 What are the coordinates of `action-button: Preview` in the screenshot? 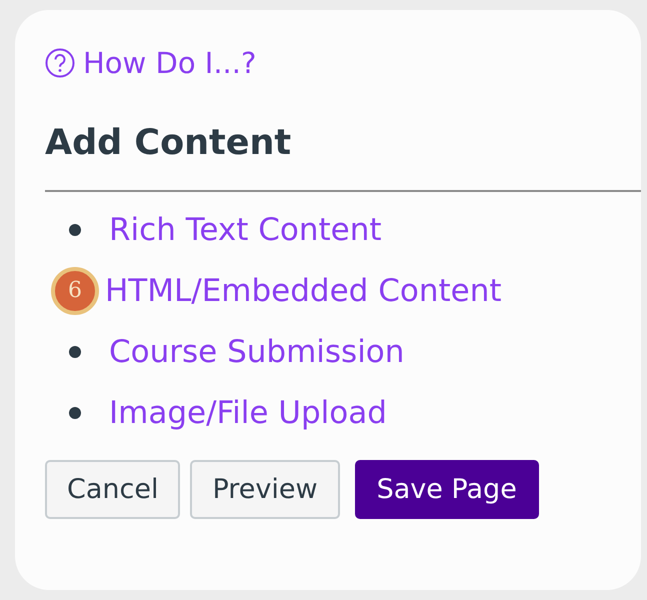 It's located at (265, 489).